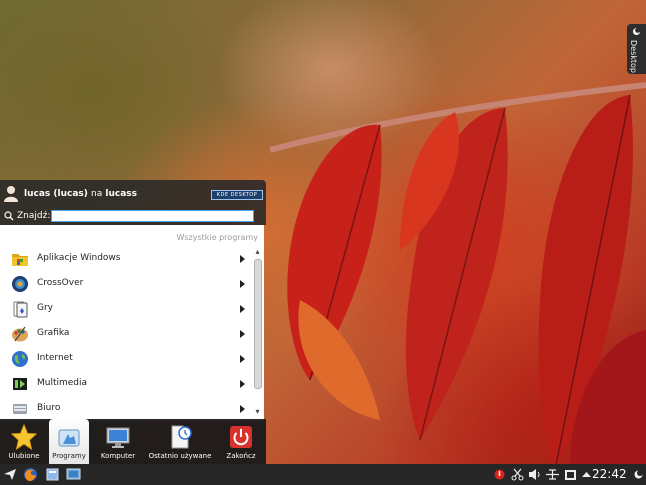 This screenshot has height=485, width=646. Describe the element at coordinates (60, 283) in the screenshot. I see `list-item-label: CrossOver` at that location.